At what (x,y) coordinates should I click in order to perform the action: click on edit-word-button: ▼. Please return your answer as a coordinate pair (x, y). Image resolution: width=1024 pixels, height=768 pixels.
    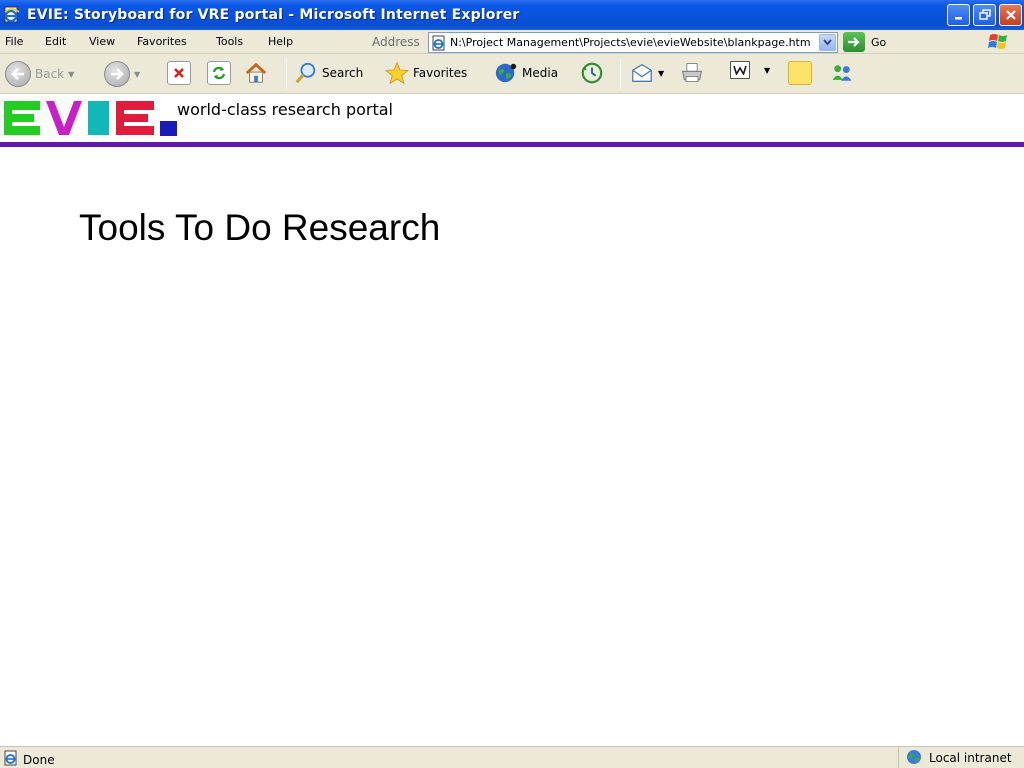
    Looking at the image, I should click on (750, 70).